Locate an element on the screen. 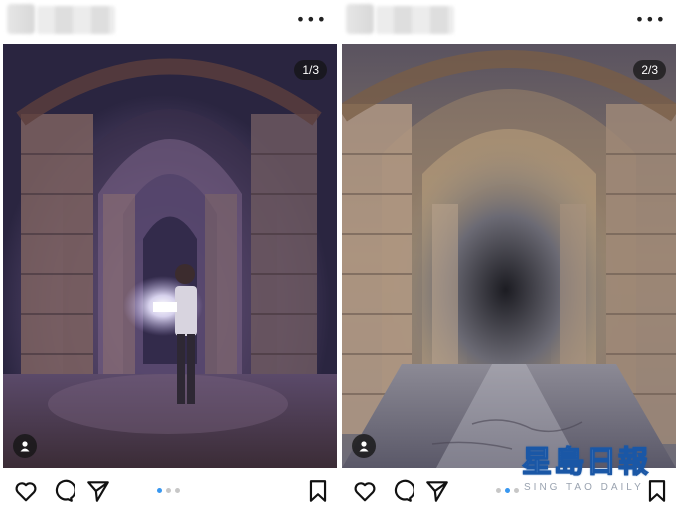 This screenshot has height=510, width=680. bookmark-icon is located at coordinates (318, 491).